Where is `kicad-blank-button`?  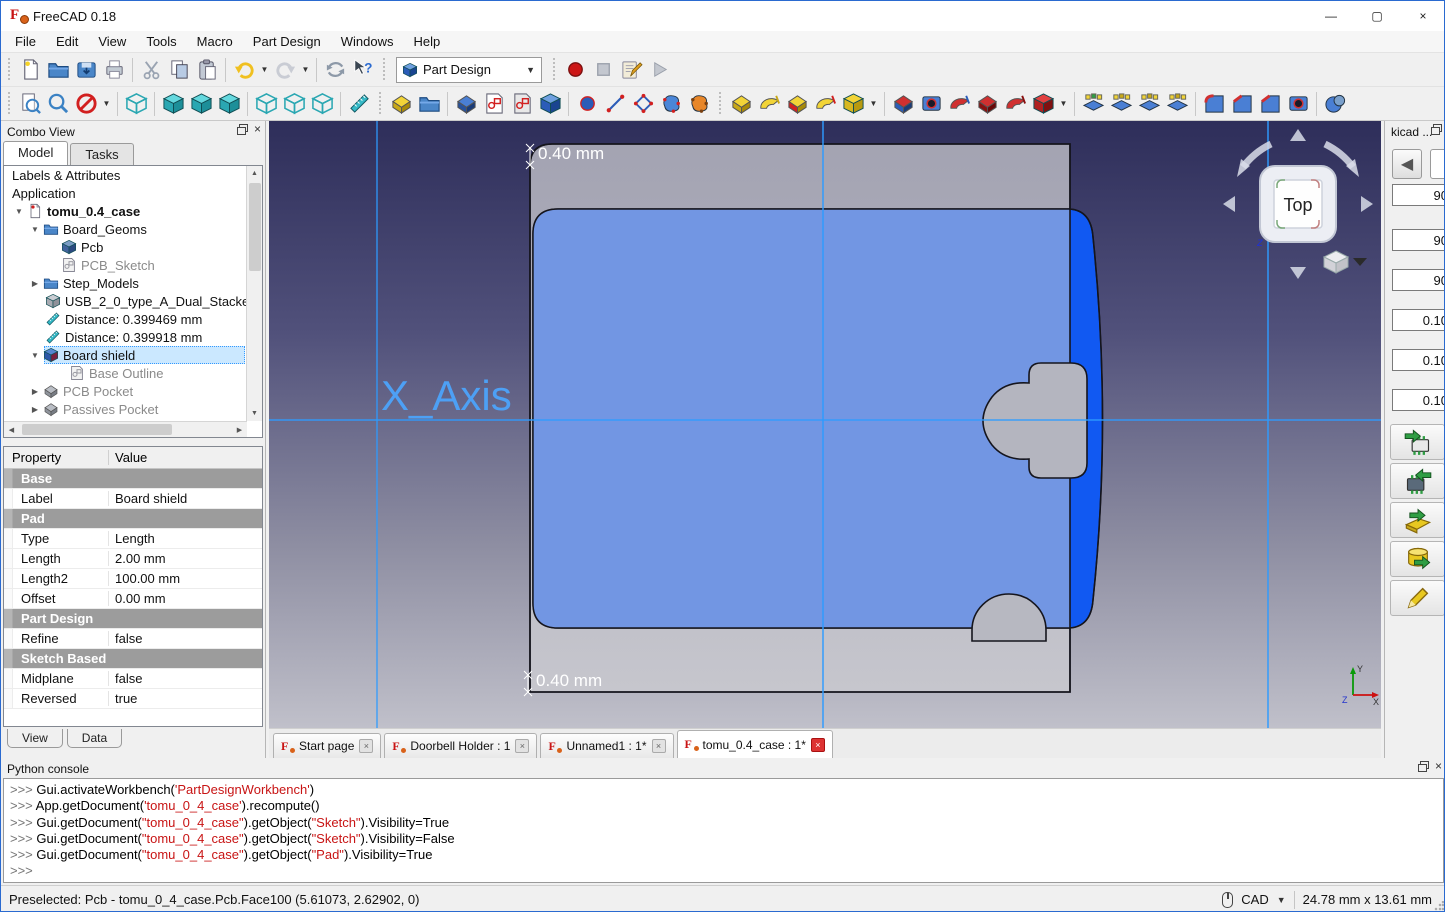
kicad-blank-button is located at coordinates (1437, 164).